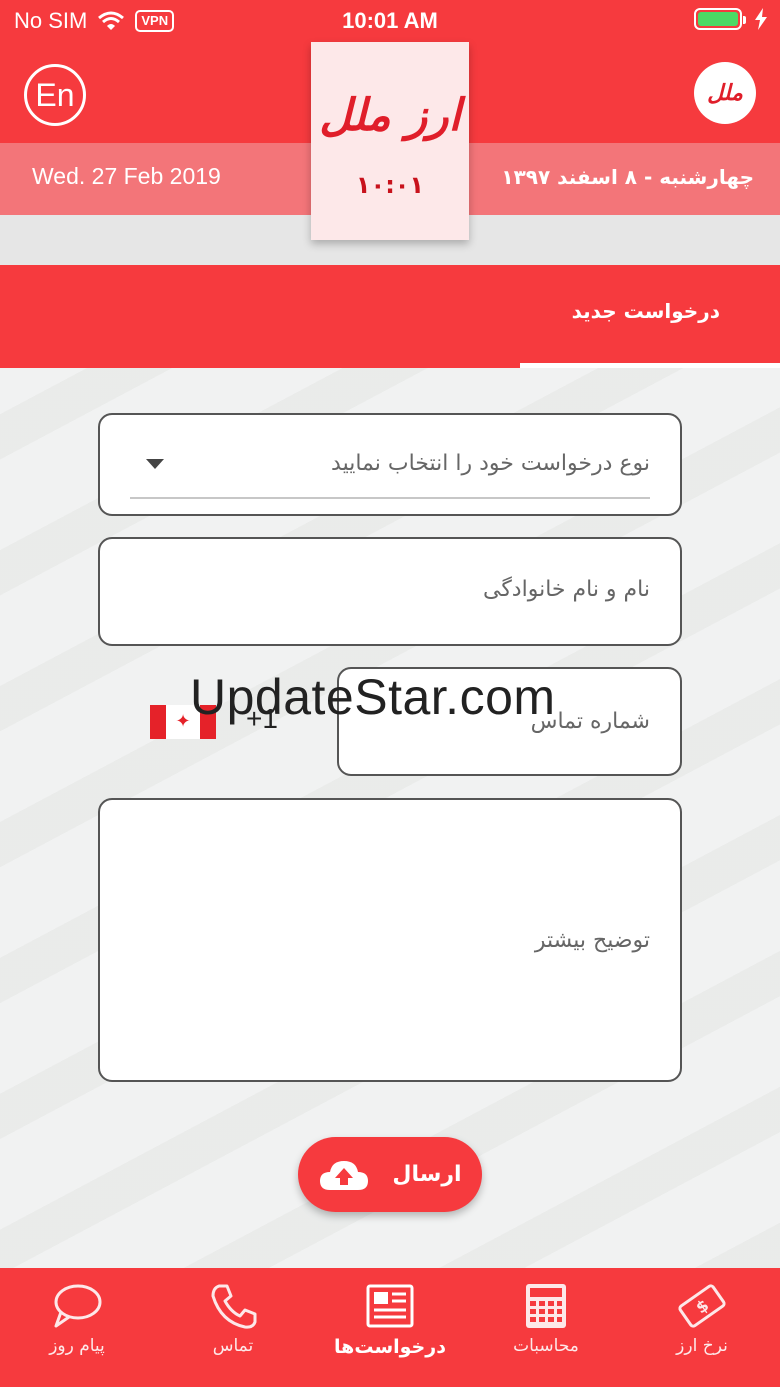 This screenshot has height=1387, width=780. I want to click on status-bar: No SIM VPN 10:01 AM, so click(390, 22).